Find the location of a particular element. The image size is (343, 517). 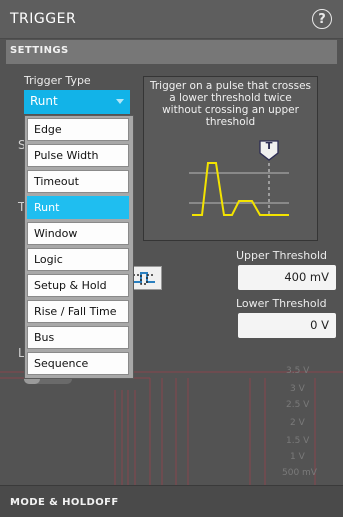

option-setup-hold: Setup & Hold is located at coordinates (78, 285).